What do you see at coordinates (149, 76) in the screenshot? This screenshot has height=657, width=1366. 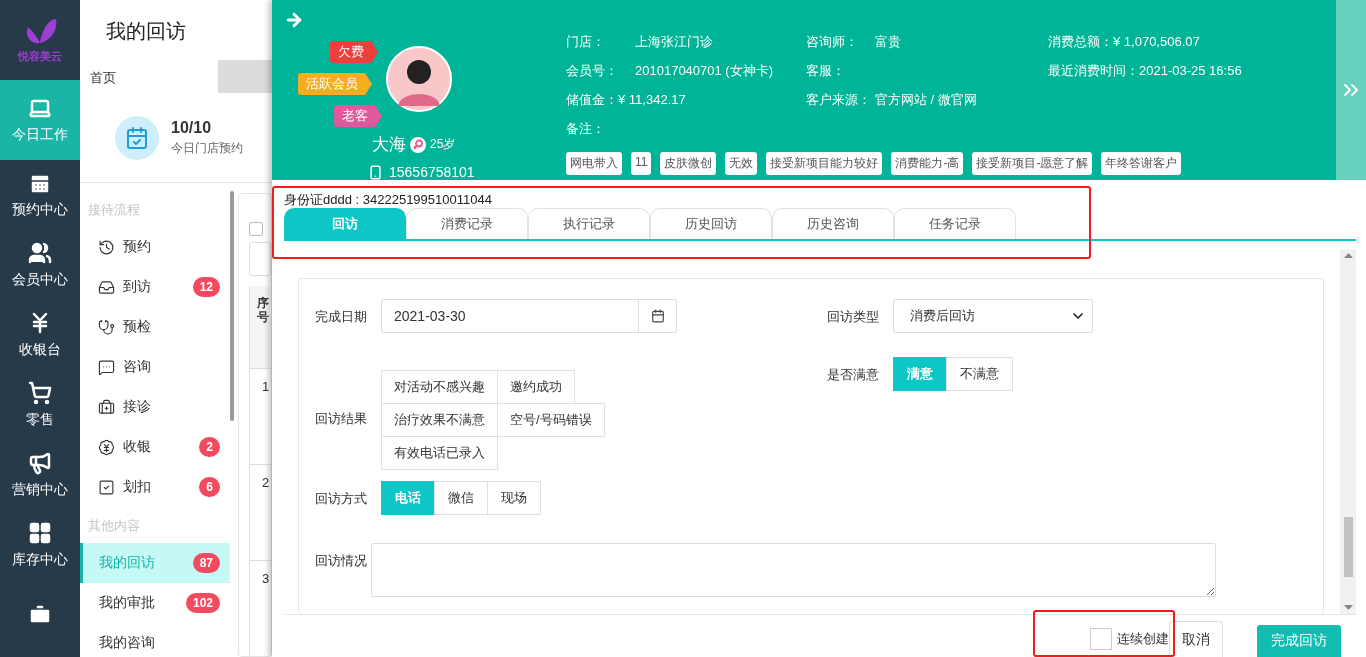 I see `page-tab: 首页` at bounding box center [149, 76].